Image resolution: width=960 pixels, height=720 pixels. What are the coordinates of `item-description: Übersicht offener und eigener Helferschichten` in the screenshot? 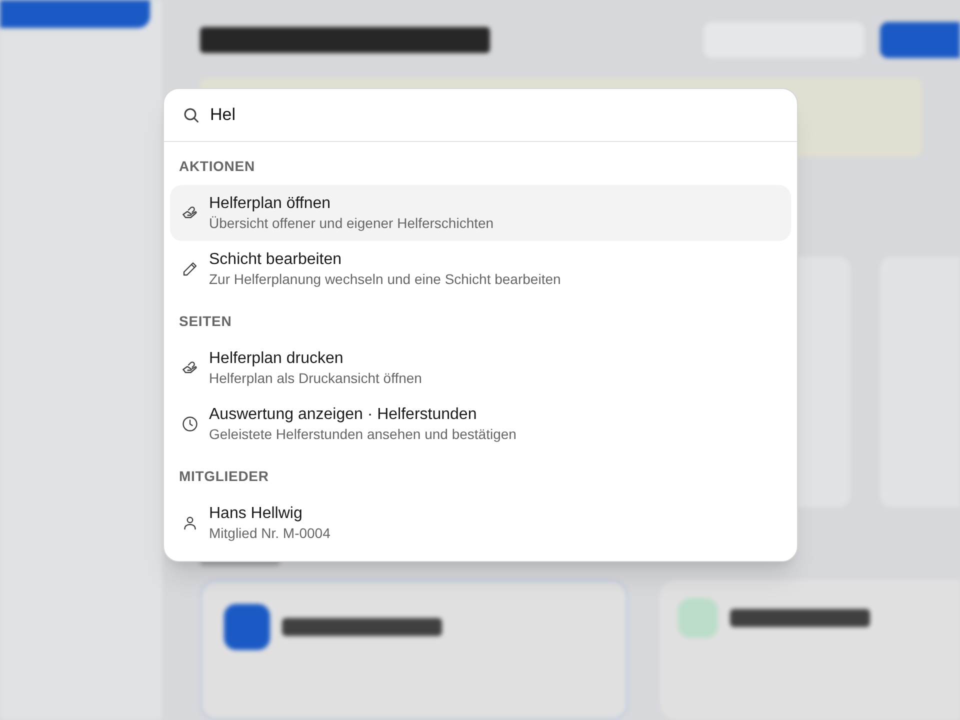 It's located at (351, 223).